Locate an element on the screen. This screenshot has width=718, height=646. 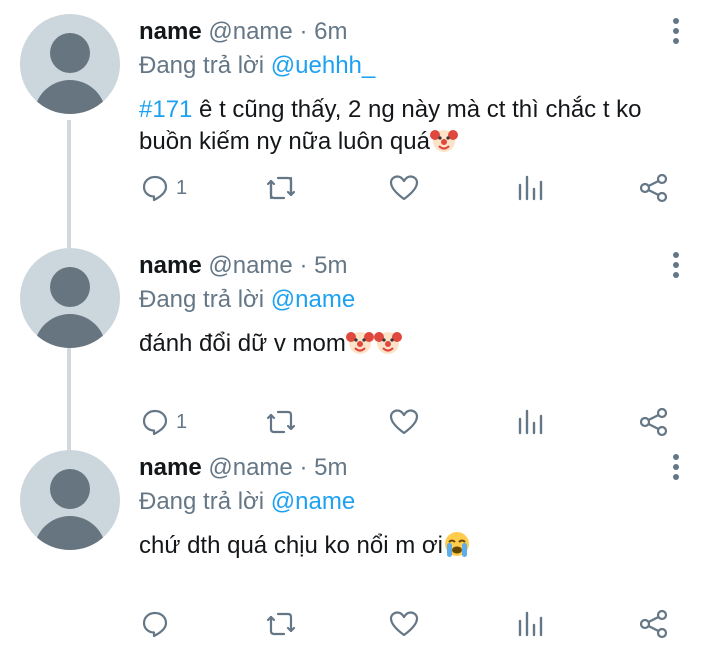
reply-button: 1 is located at coordinates (163, 188).